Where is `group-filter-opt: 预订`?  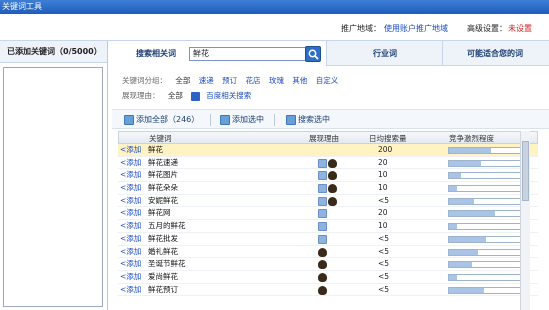
group-filter-opt: 预订 is located at coordinates (229, 80).